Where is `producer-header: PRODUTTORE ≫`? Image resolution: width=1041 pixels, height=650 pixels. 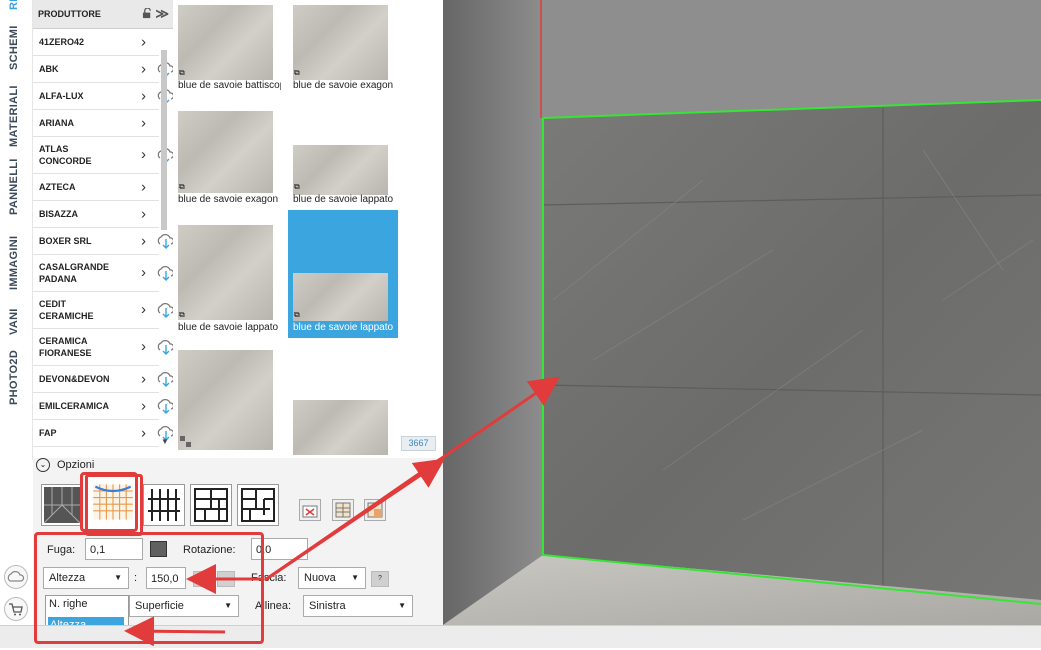 producer-header: PRODUTTORE ≫ is located at coordinates (103, 14).